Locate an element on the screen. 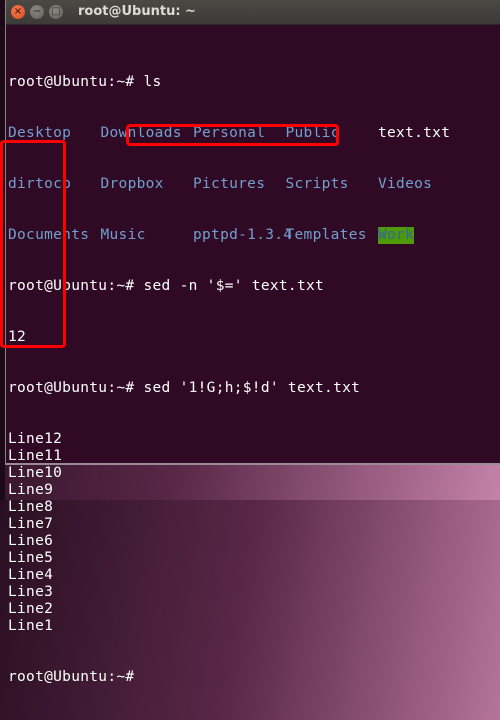 This screenshot has height=720, width=500. output-line: Line2 is located at coordinates (31, 609).